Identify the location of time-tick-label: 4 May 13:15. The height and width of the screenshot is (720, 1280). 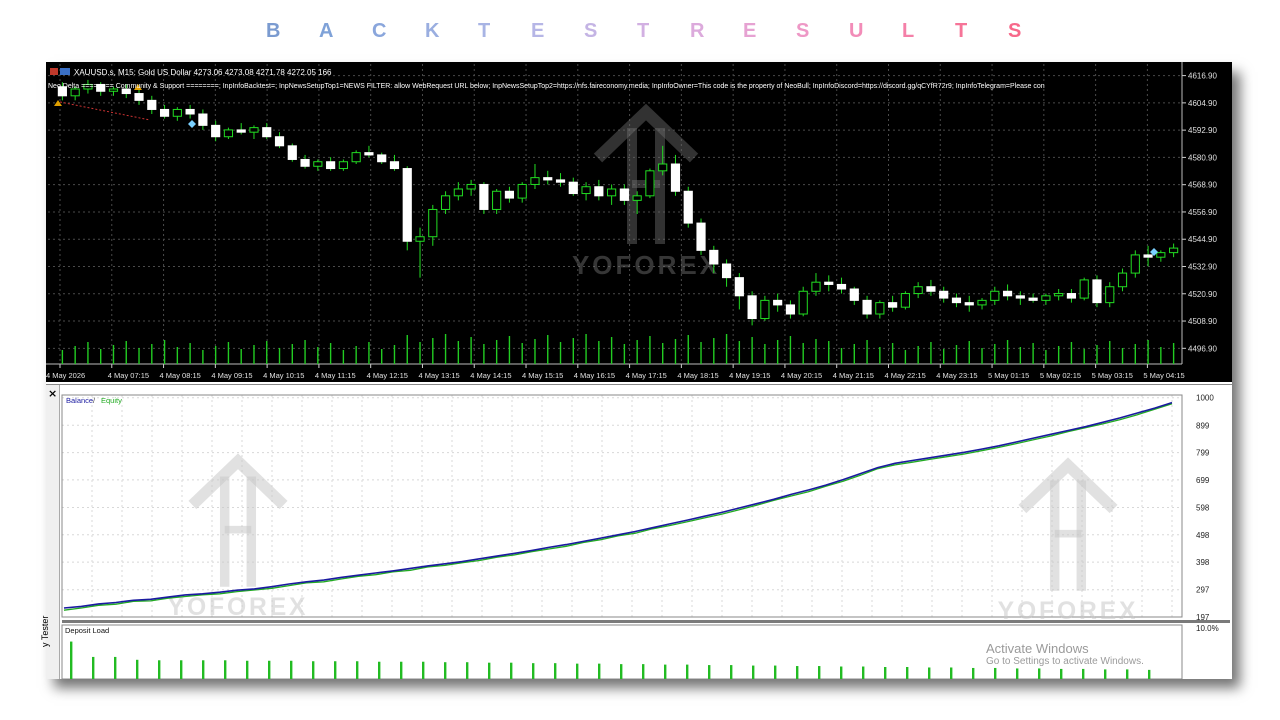
(438, 375).